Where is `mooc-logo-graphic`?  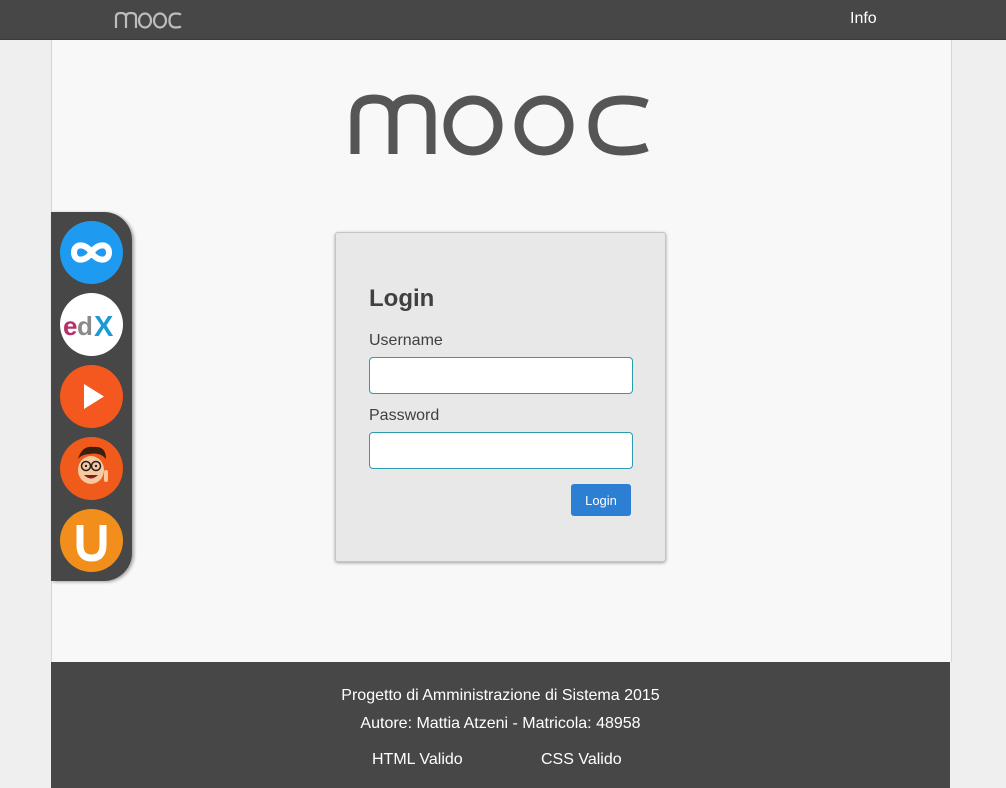
mooc-logo-graphic is located at coordinates (499, 125).